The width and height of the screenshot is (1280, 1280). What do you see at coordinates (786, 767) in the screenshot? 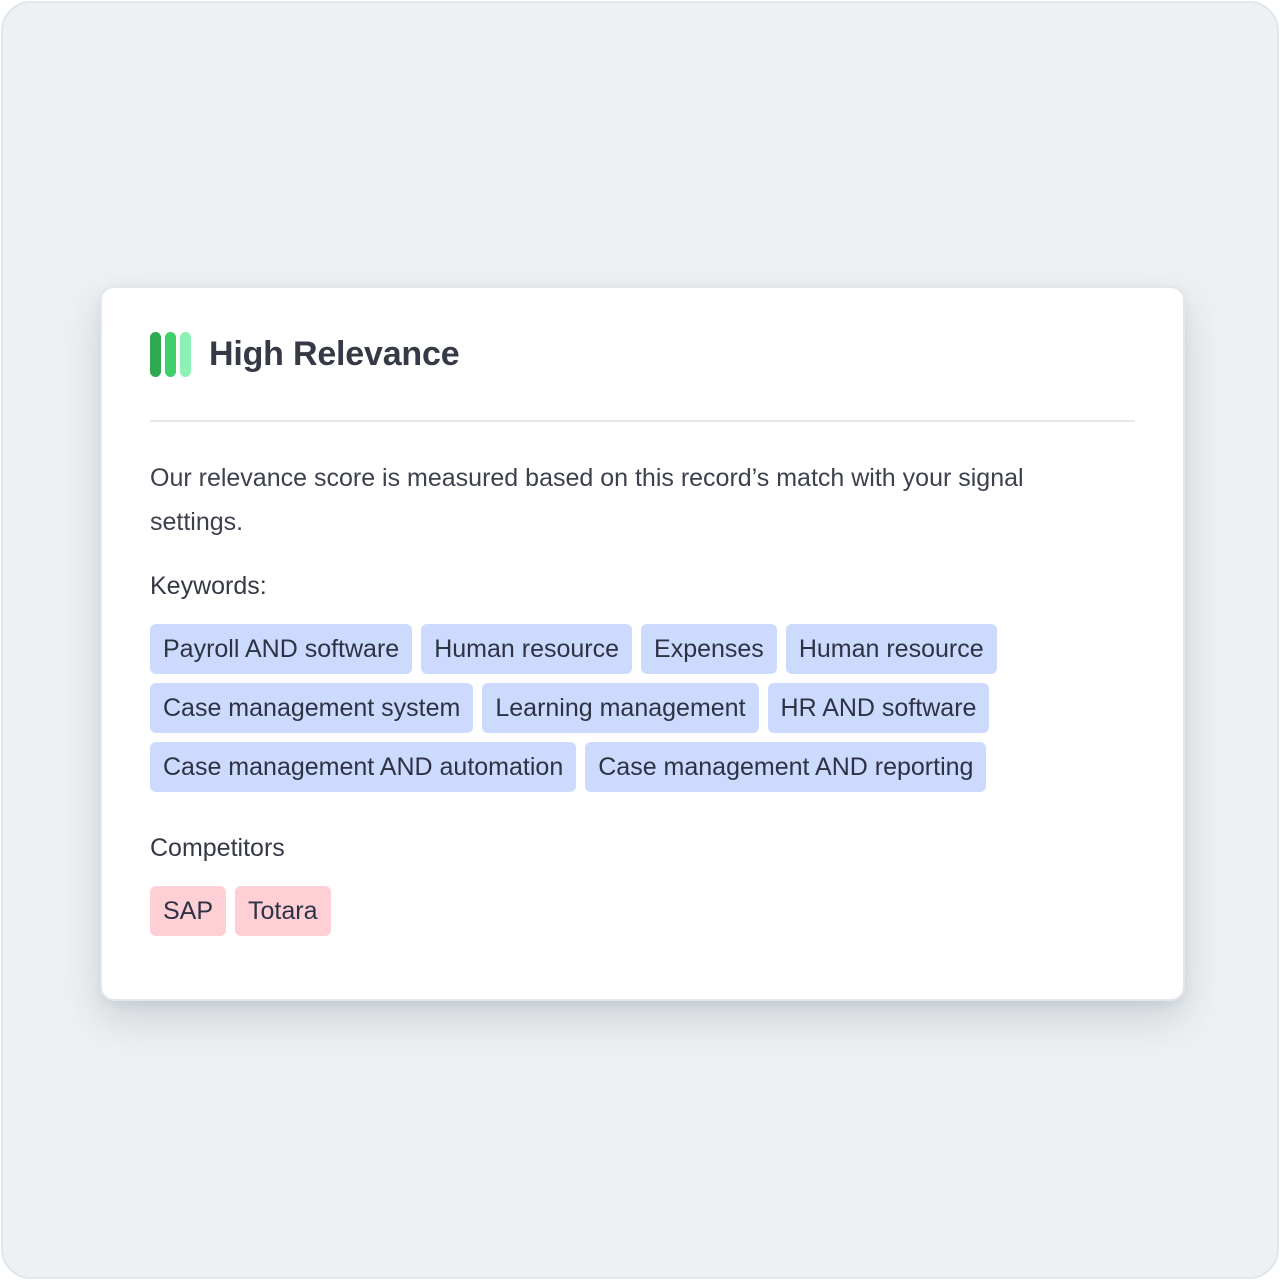
I see `keyword-tag: Case management AND reporting` at bounding box center [786, 767].